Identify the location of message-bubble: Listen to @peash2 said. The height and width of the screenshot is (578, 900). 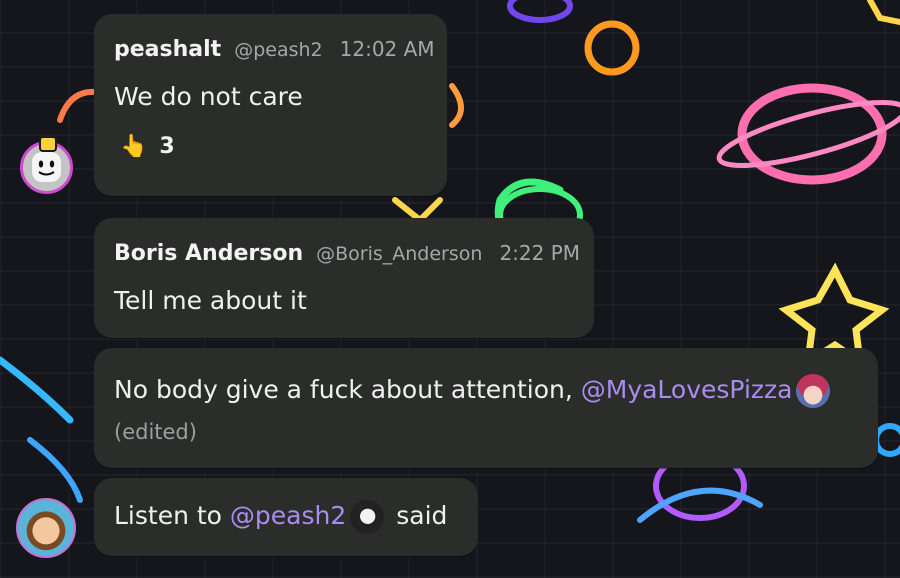
(286, 517).